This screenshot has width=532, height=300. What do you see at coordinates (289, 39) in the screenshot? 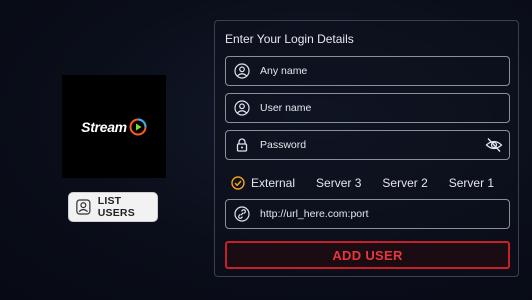
I see `login-title: Enter Your Login Details` at bounding box center [289, 39].